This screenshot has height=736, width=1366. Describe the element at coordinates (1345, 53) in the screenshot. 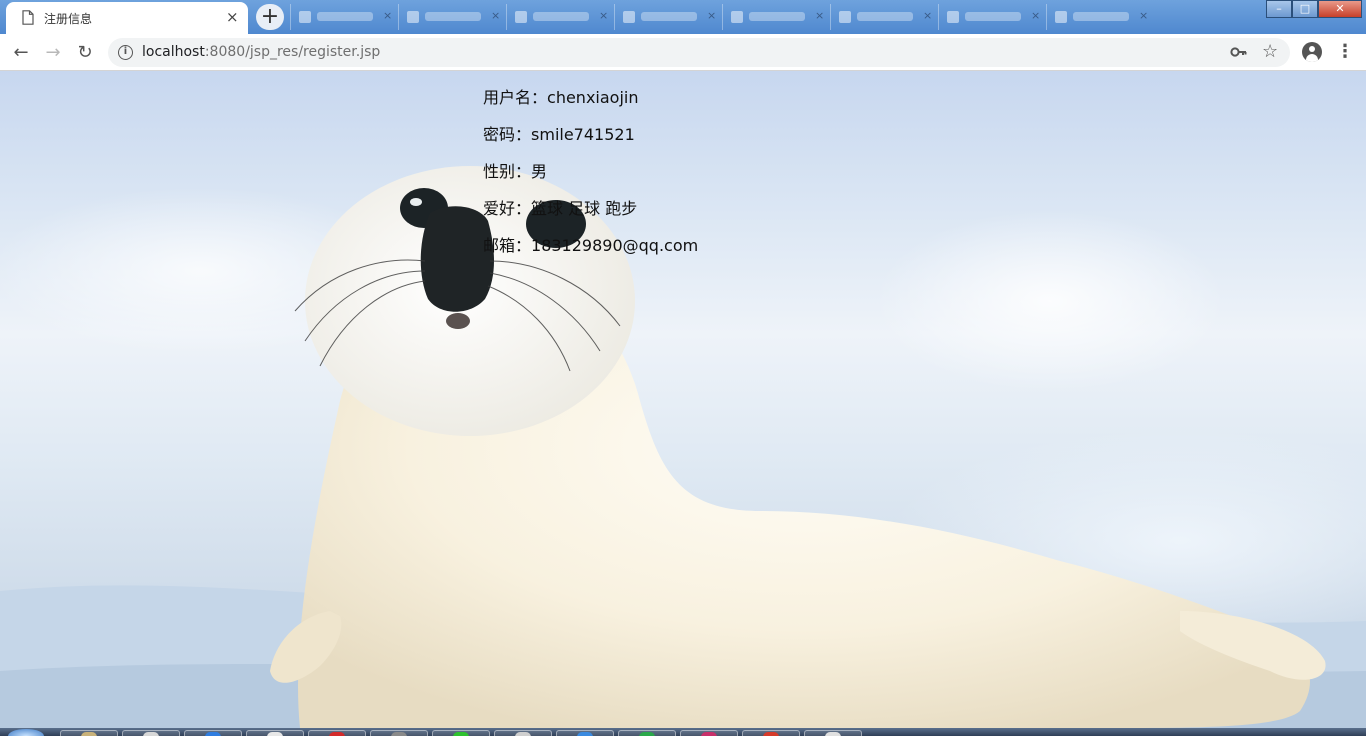

I see `menu-kebab-icon: ⋮` at that location.